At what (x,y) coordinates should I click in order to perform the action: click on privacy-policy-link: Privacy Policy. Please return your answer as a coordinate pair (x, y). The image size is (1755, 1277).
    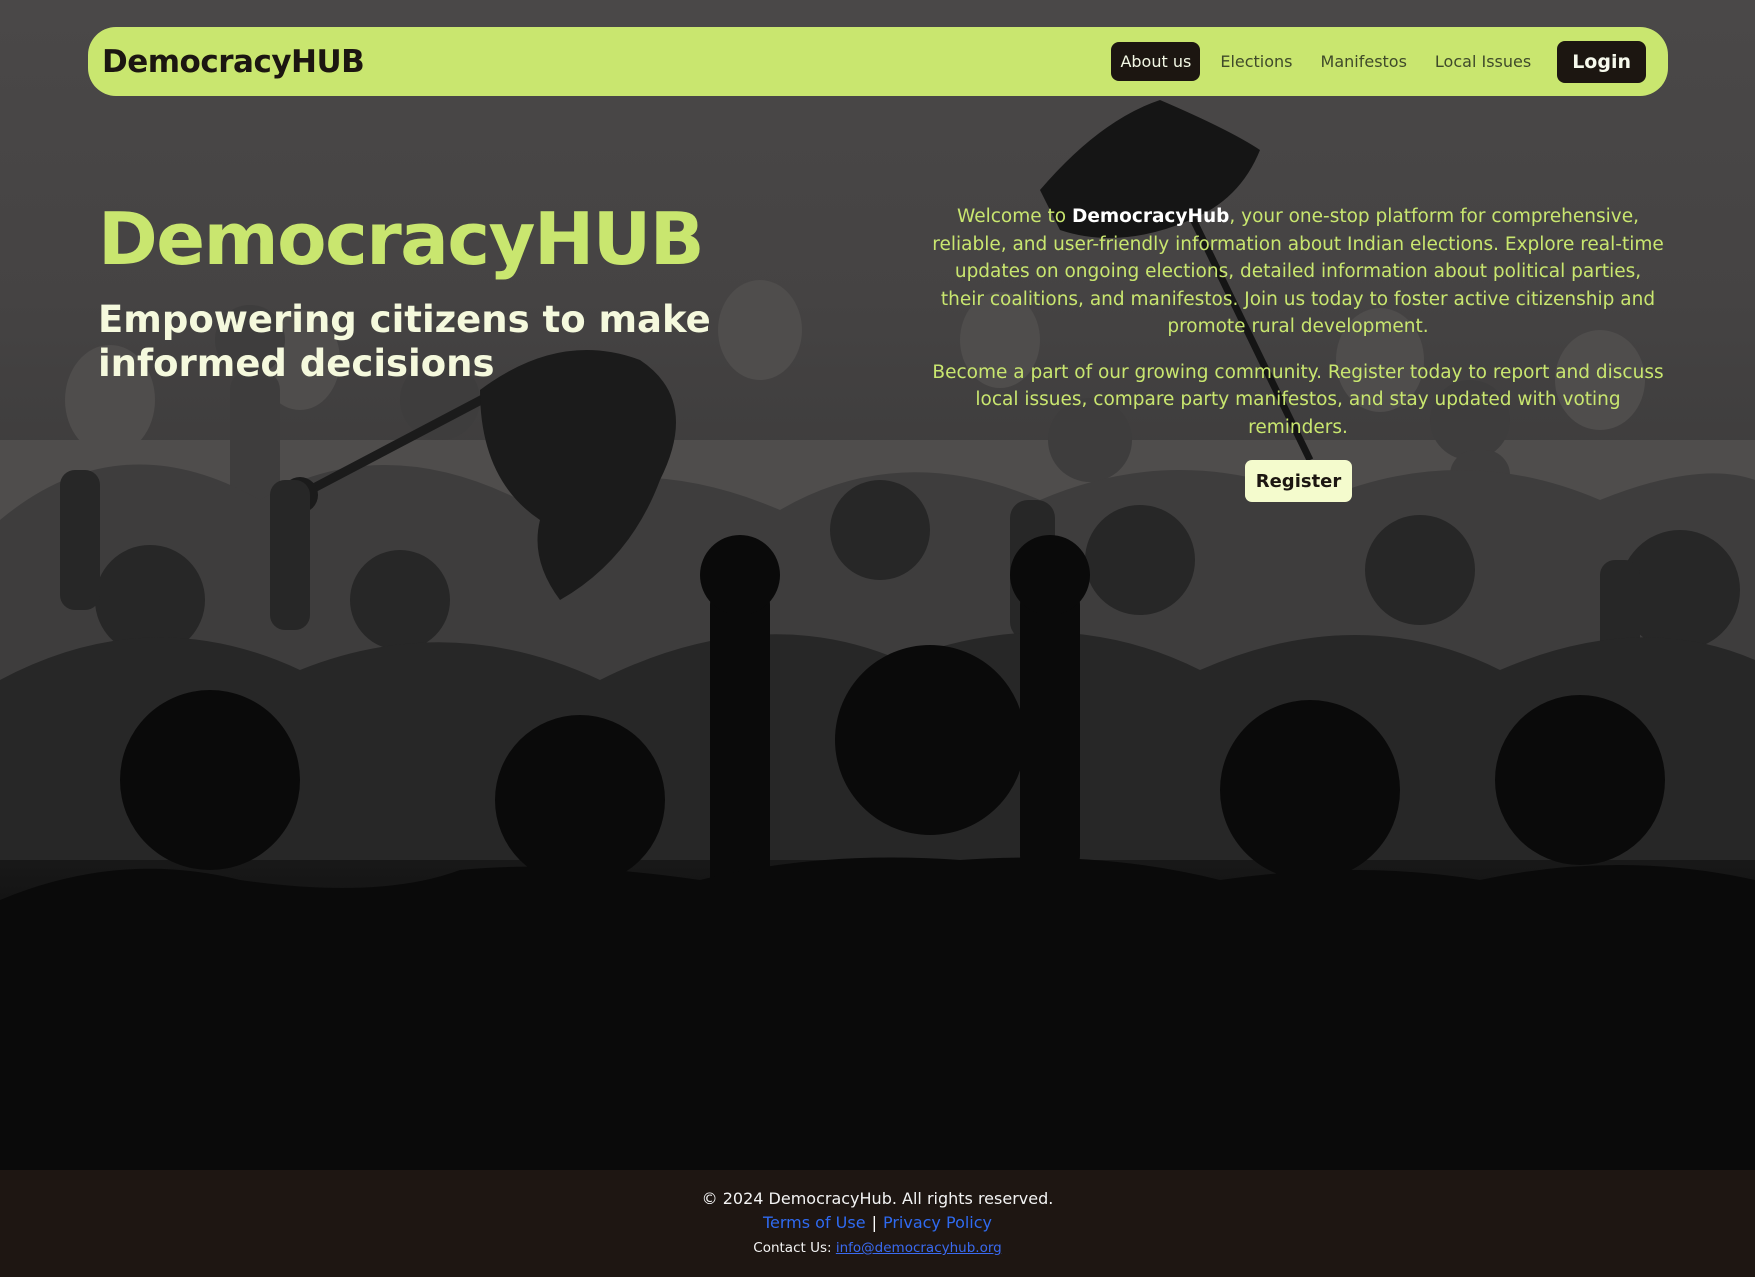
    Looking at the image, I should click on (937, 1222).